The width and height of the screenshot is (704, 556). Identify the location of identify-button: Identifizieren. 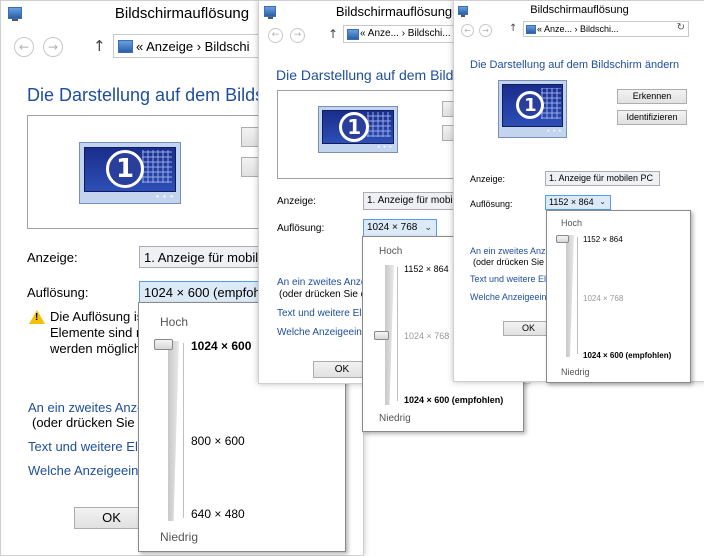
(652, 117).